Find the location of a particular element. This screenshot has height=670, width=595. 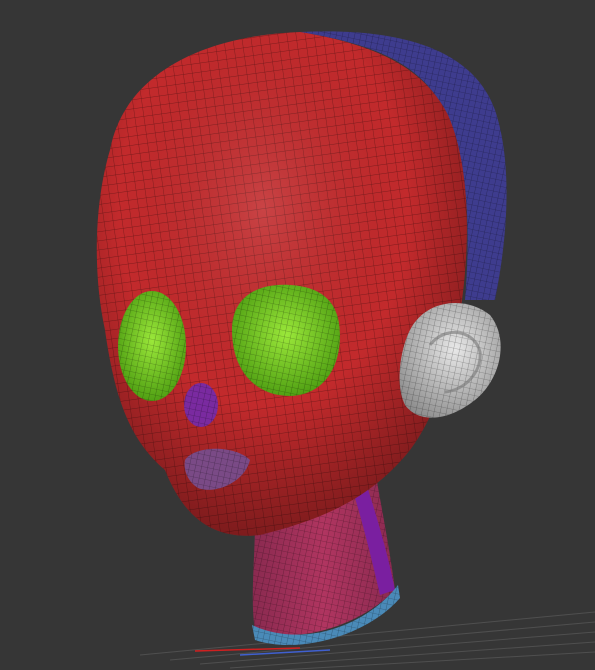

left-eye-polygroup is located at coordinates (152, 346).